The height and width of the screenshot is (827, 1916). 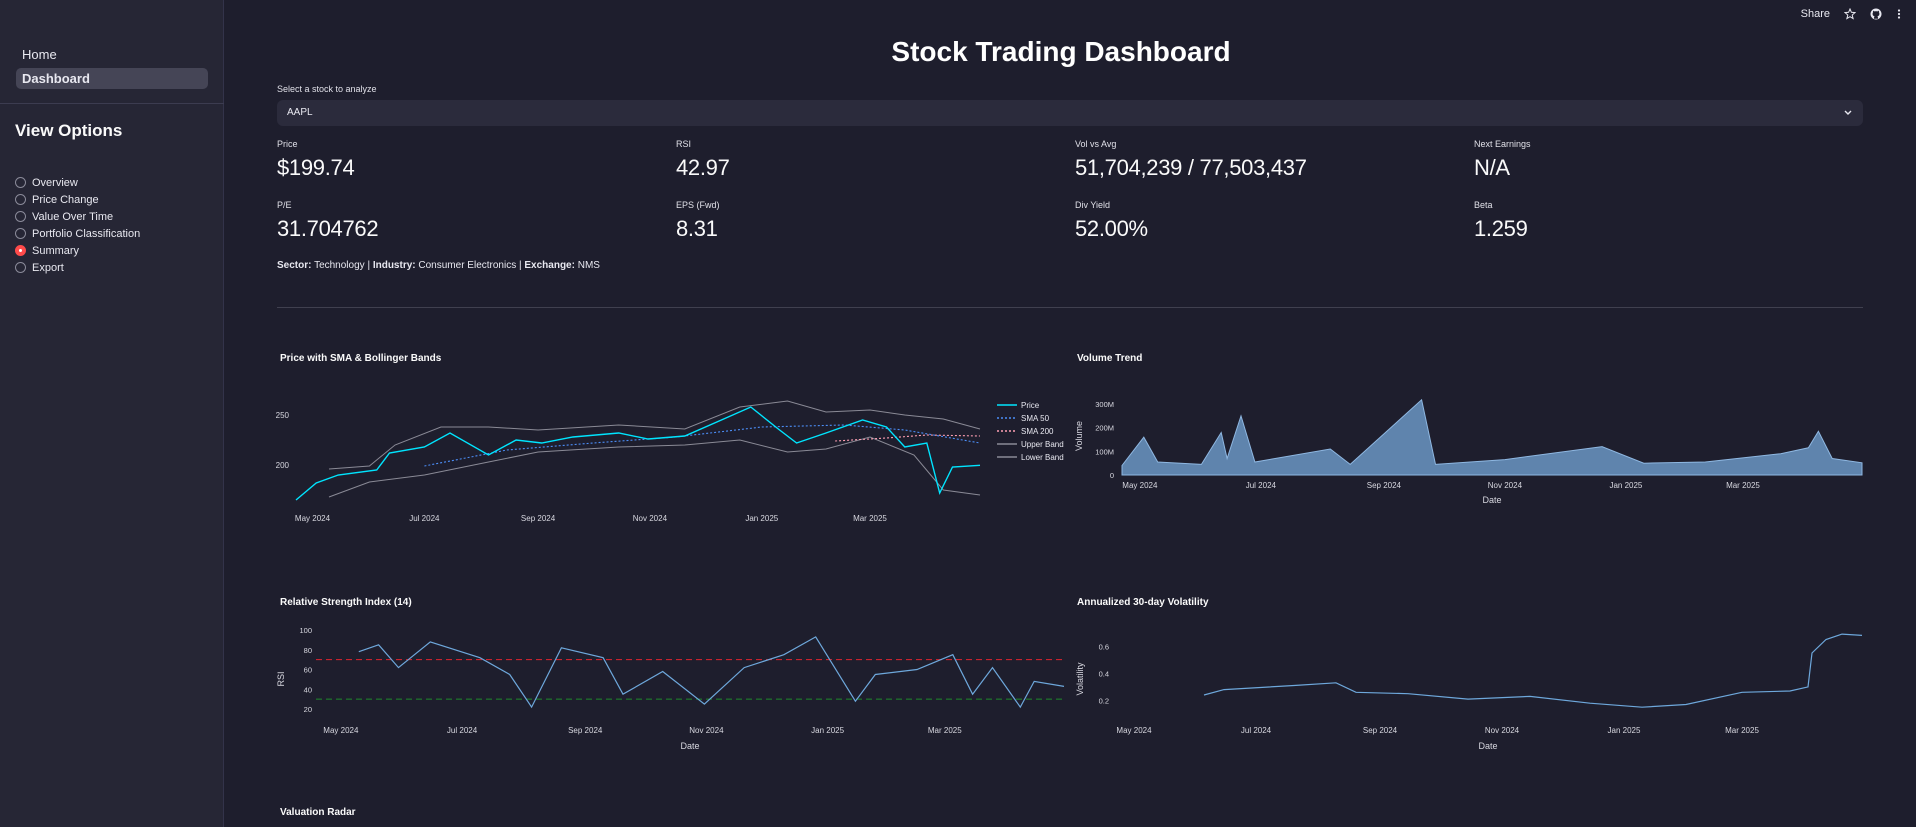 I want to click on y-tick-label: 20, so click(x=308, y=709).